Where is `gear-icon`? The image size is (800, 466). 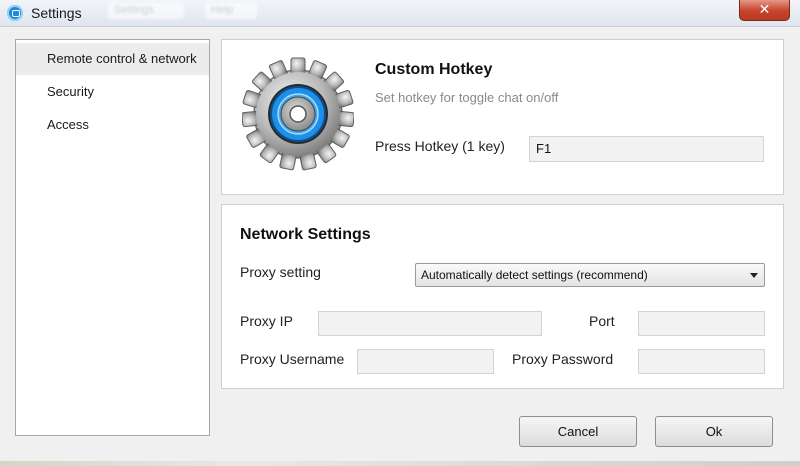
gear-icon is located at coordinates (298, 114).